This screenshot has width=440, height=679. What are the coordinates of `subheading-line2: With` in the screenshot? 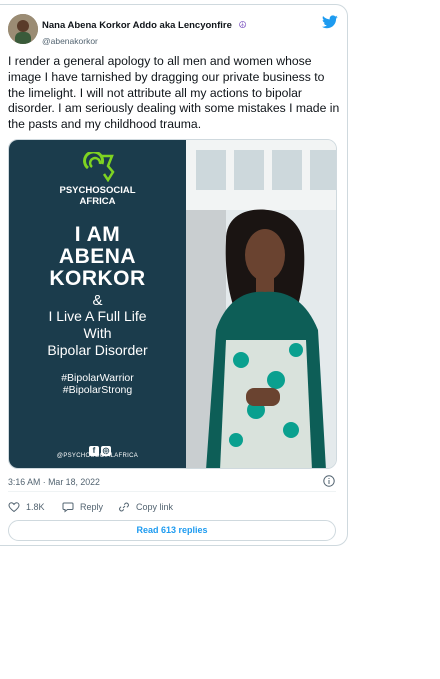 It's located at (97, 333).